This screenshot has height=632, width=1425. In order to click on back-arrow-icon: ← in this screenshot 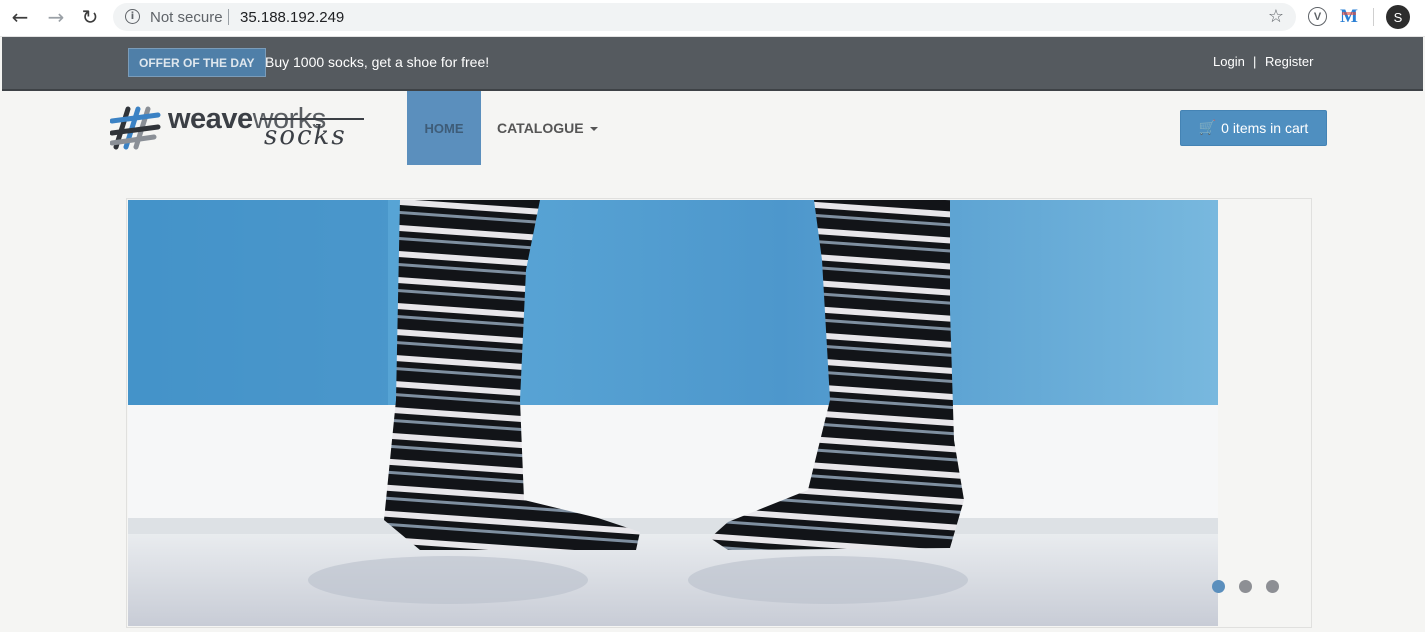, I will do `click(20, 17)`.